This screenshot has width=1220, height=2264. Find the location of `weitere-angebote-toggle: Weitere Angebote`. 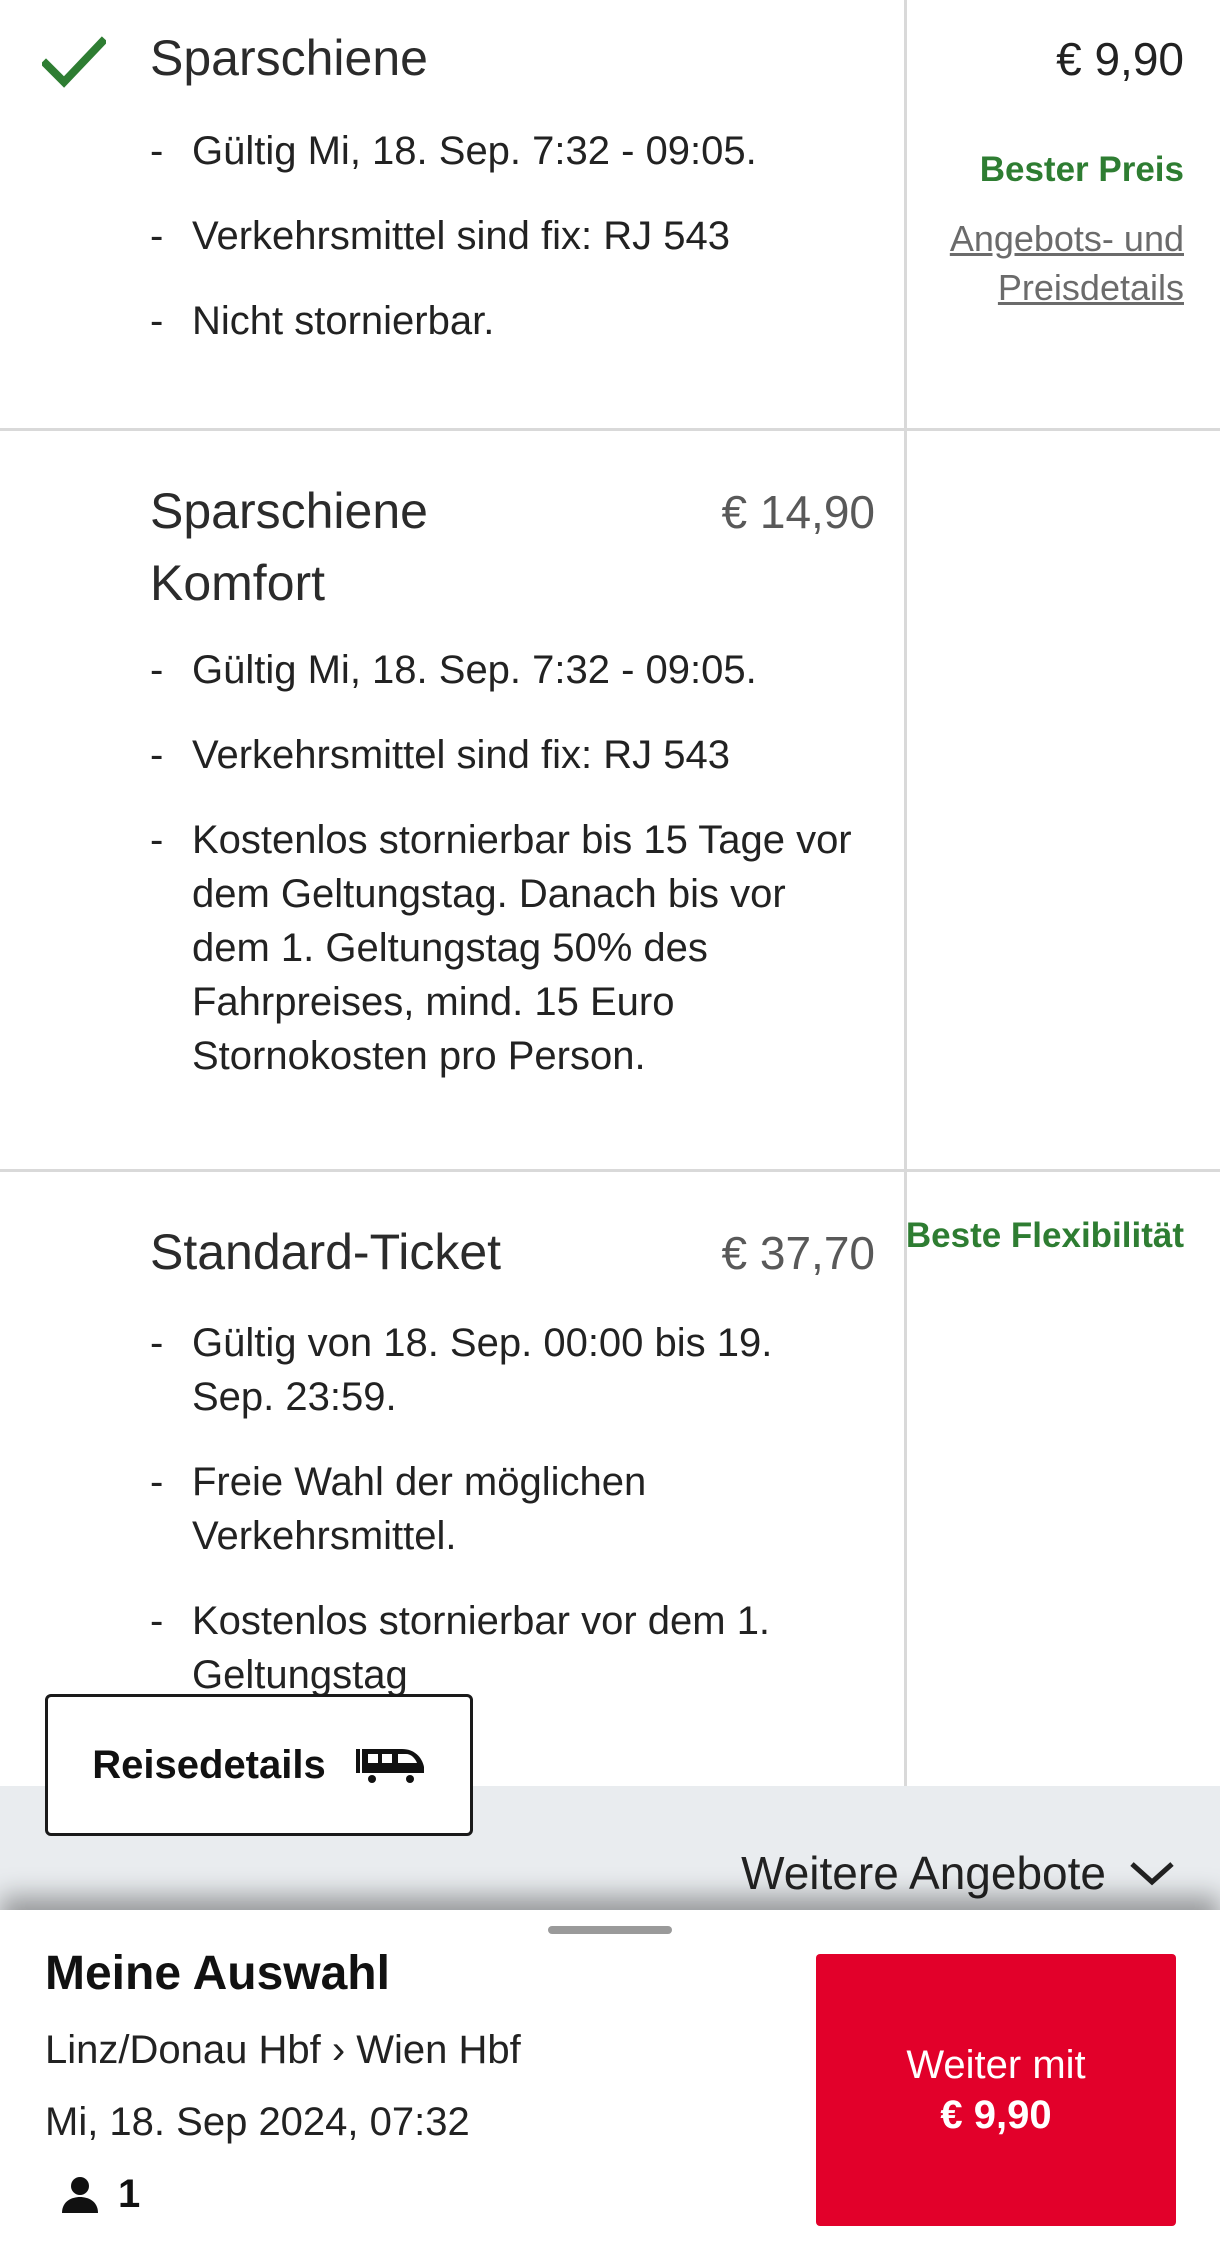

weitere-angebote-toggle: Weitere Angebote is located at coordinates (958, 1873).